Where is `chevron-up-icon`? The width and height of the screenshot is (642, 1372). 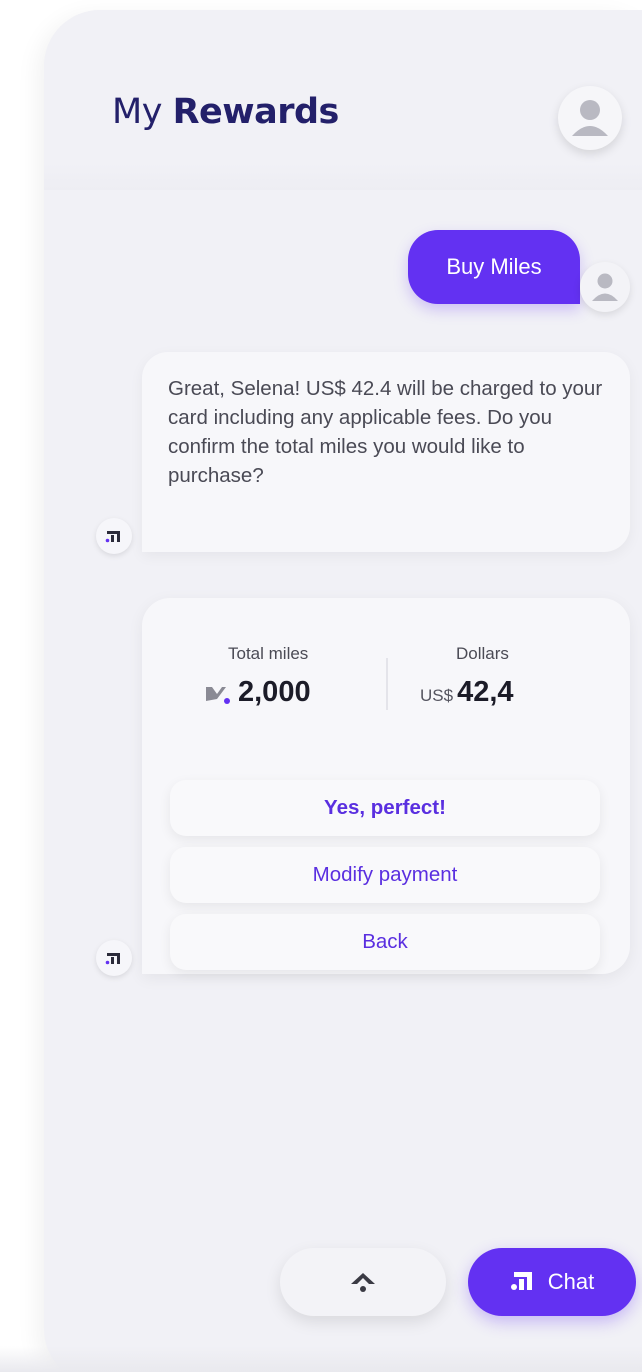
chevron-up-icon is located at coordinates (363, 1282).